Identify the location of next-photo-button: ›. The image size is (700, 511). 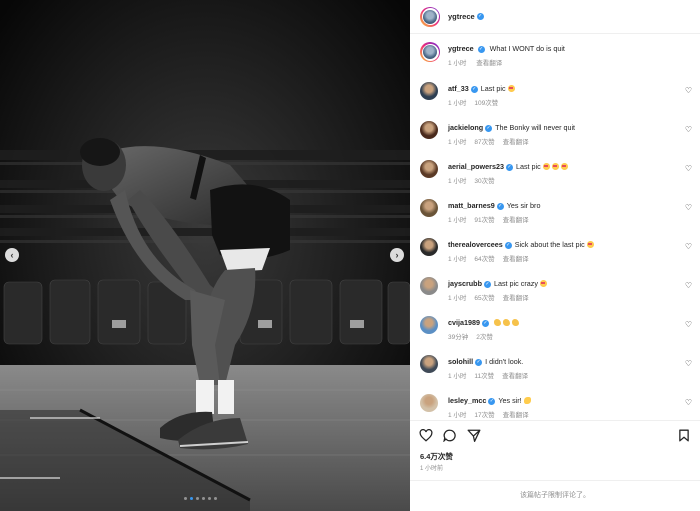
(397, 255).